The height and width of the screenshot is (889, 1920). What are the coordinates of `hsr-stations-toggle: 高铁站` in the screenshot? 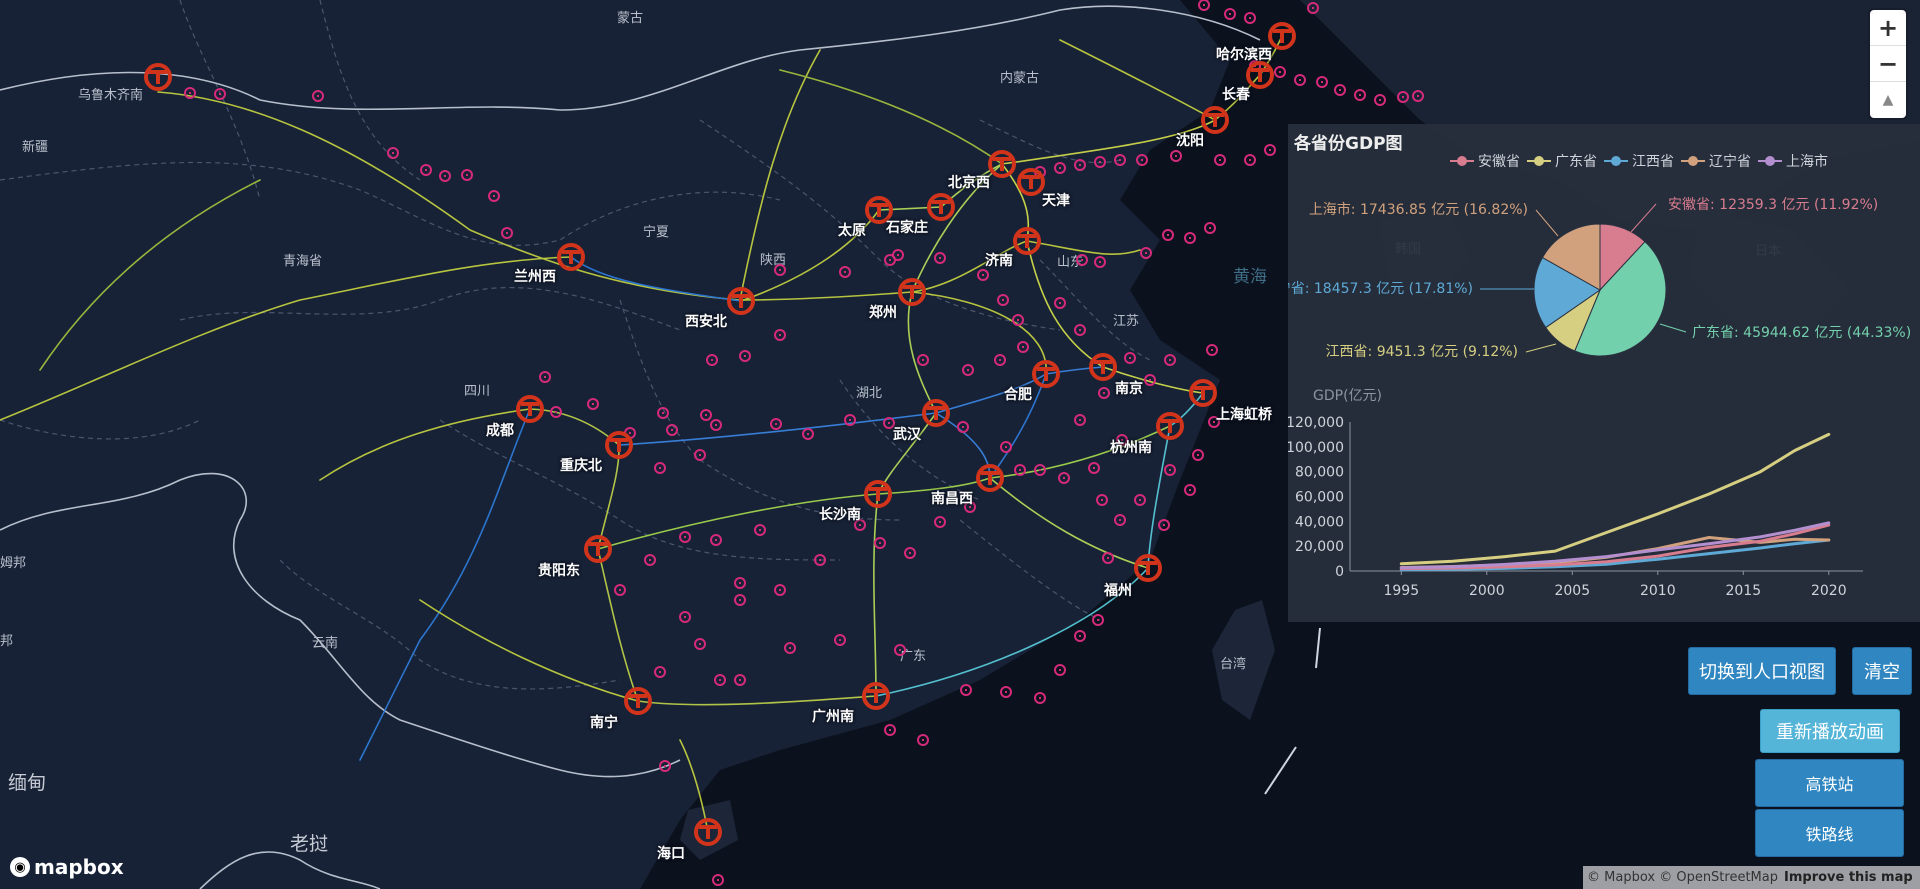 It's located at (1829, 783).